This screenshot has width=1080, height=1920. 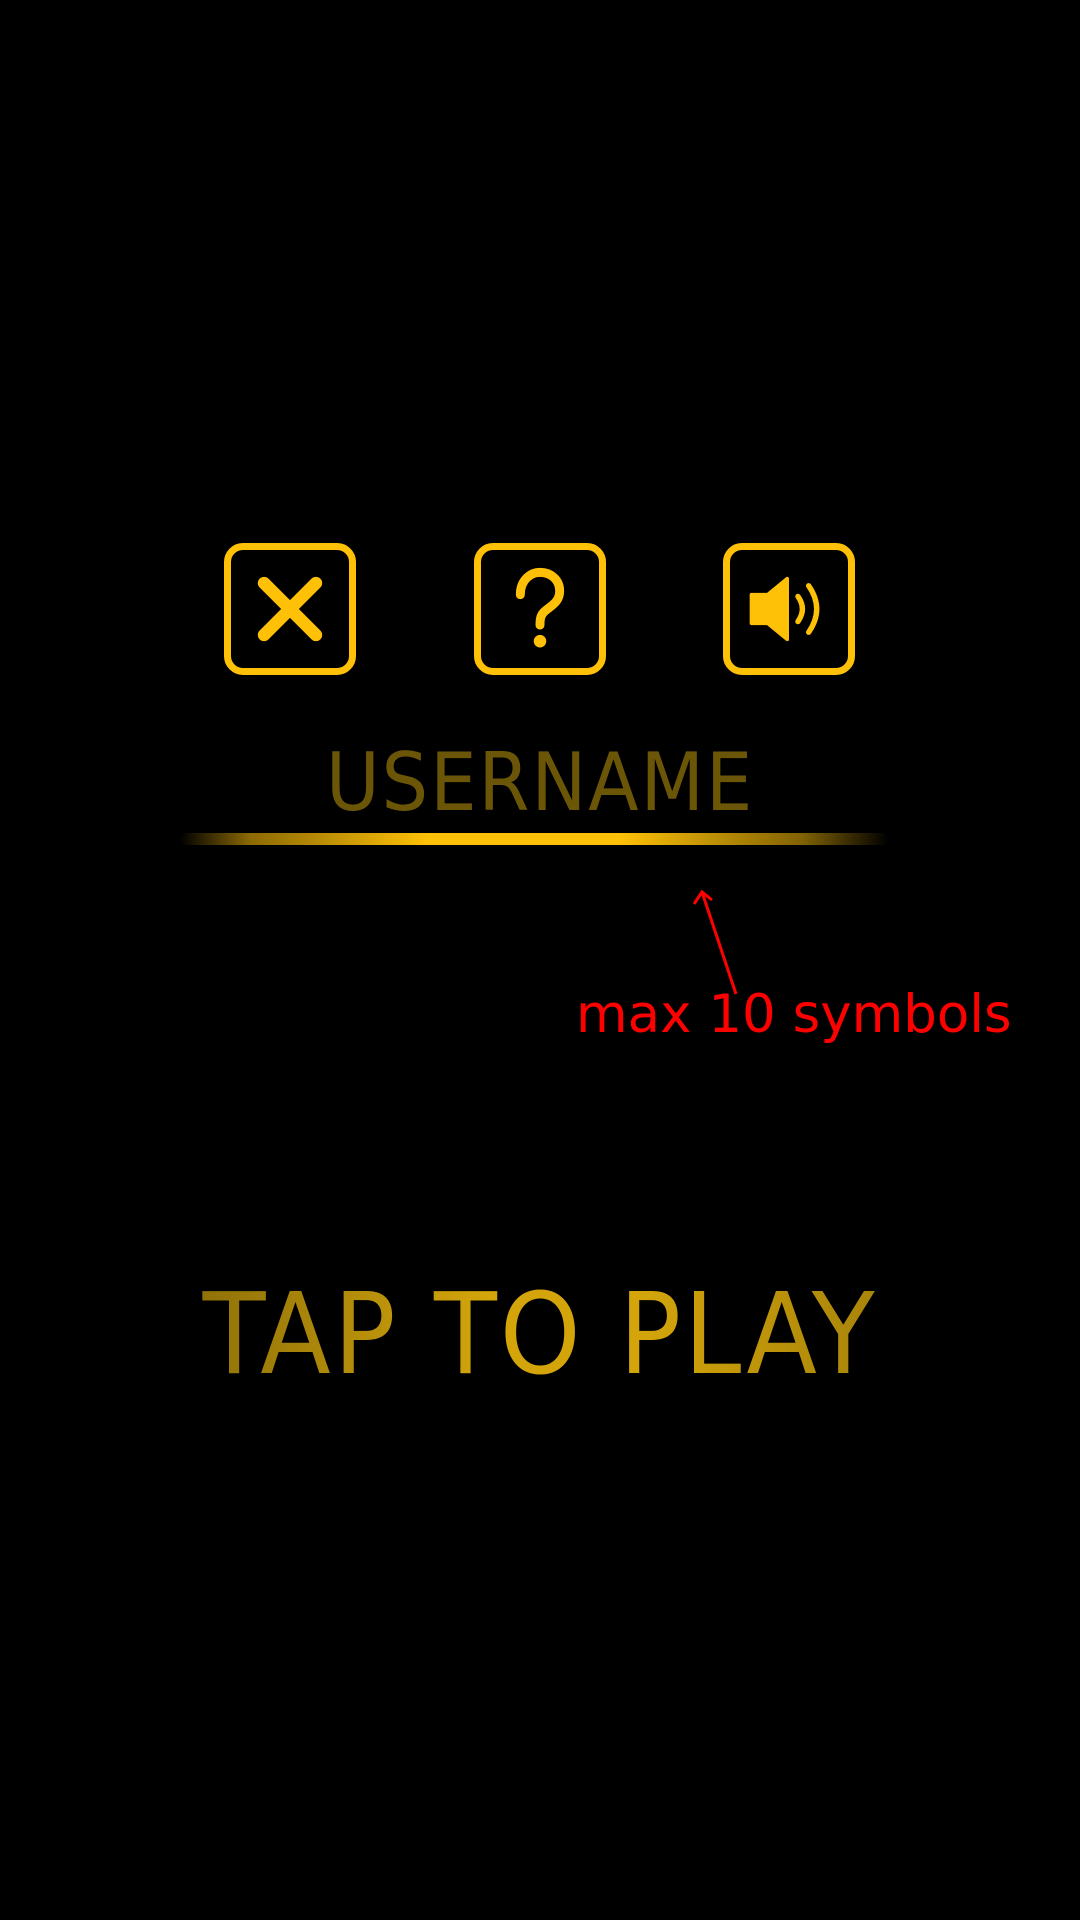 I want to click on tap-to-play-button: TAP TO PLAY, so click(x=540, y=1335).